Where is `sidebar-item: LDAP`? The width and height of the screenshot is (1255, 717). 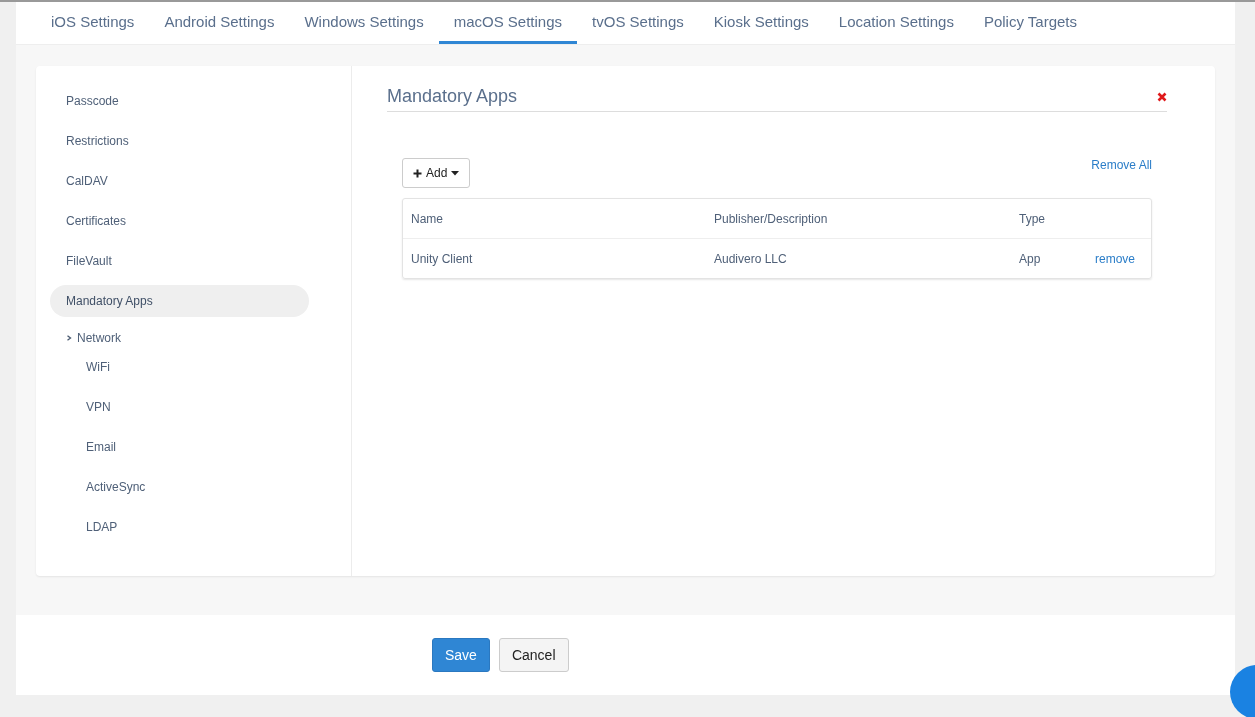
sidebar-item: LDAP is located at coordinates (179, 527).